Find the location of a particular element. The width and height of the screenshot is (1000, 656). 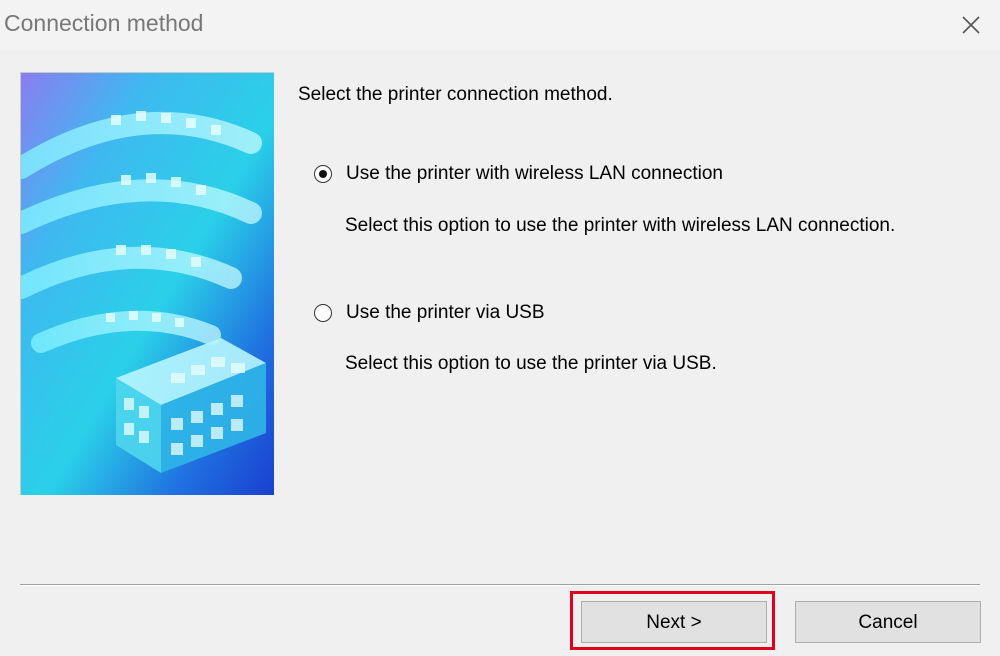

radio-selected-dot is located at coordinates (322, 173).